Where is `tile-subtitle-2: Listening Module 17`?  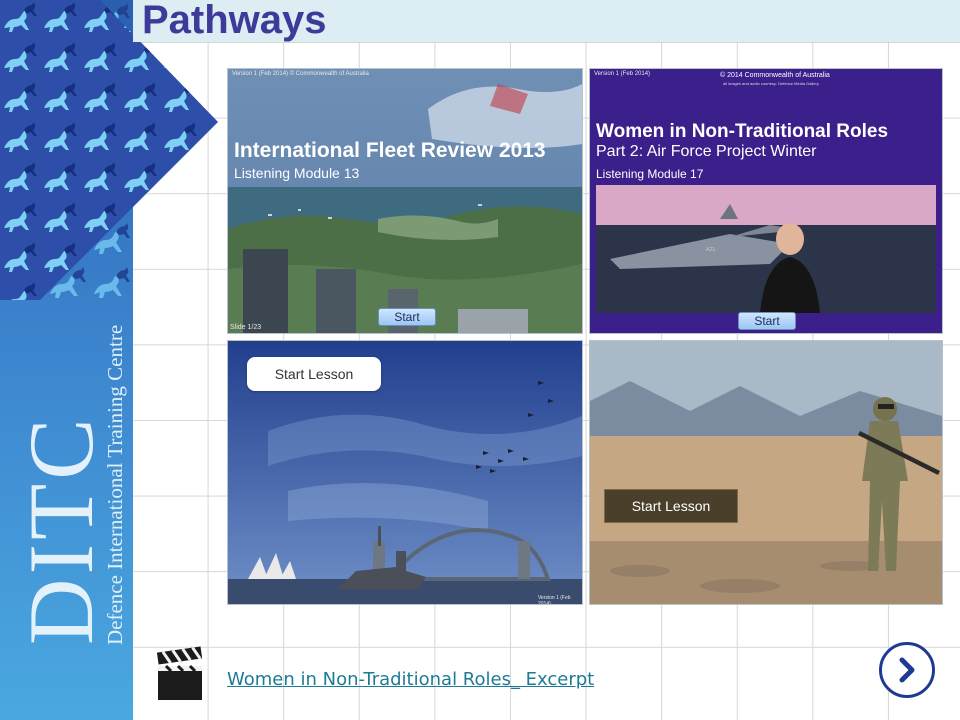
tile-subtitle-2: Listening Module 17 is located at coordinates (650, 174).